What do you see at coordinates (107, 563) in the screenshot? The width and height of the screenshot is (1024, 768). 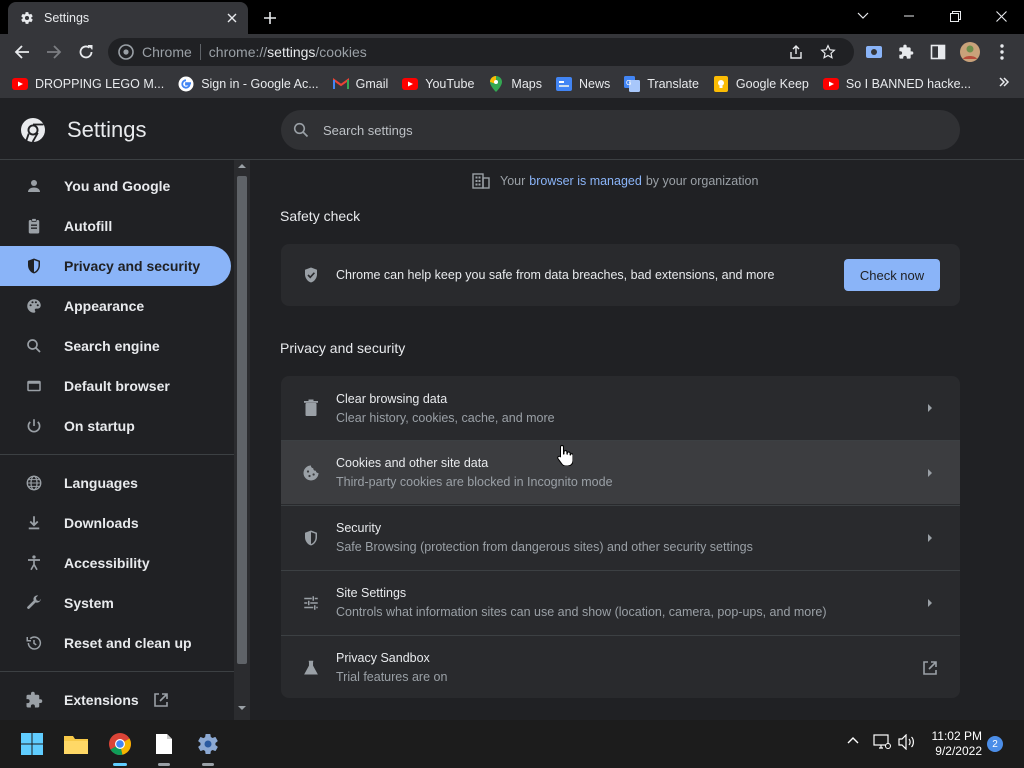 I see `sidebar-item-label: Accessibility` at bounding box center [107, 563].